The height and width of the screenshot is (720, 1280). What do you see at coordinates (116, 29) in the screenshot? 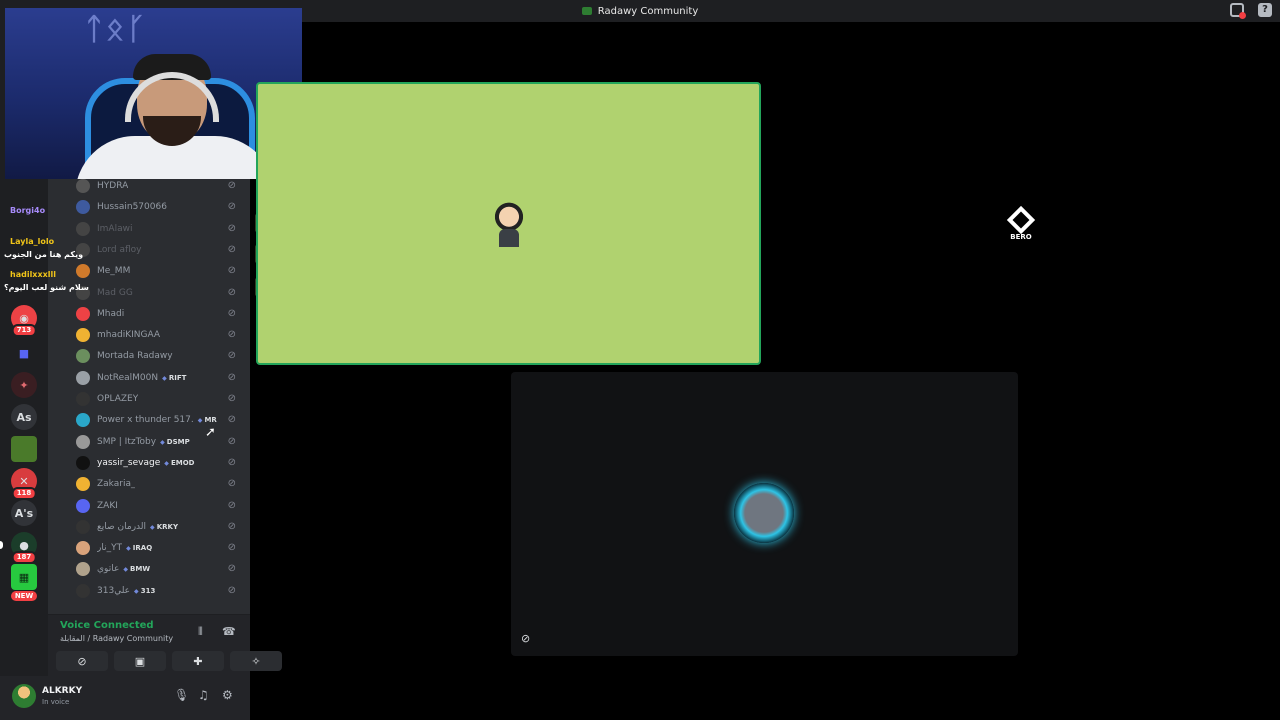
I see `wall-logo: ᛏᛟᚴ` at bounding box center [116, 29].